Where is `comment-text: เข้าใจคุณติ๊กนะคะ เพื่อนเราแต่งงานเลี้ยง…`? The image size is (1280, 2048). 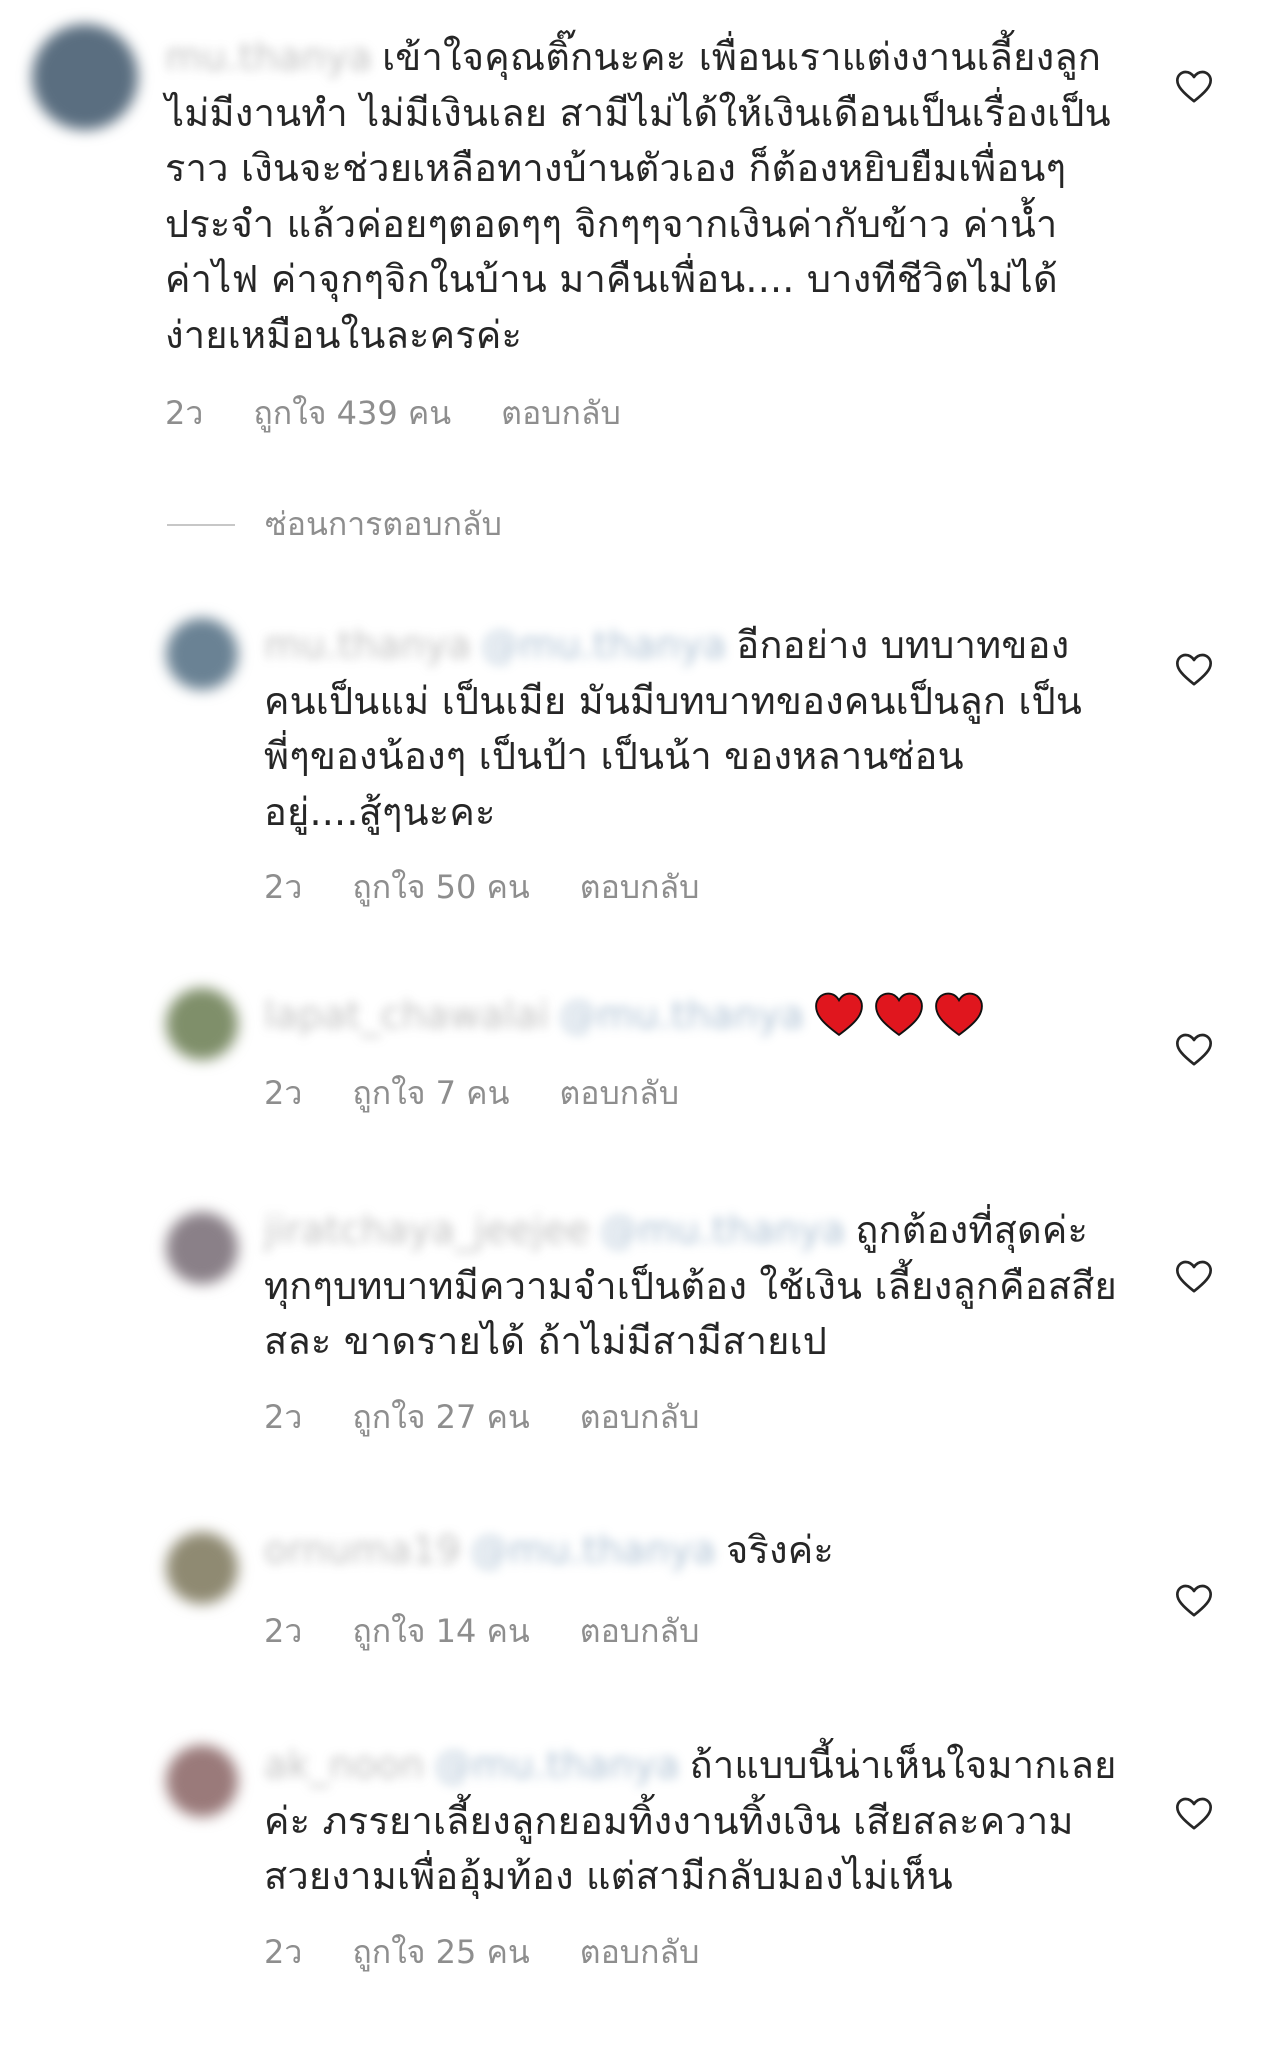 comment-text: เข้าใจคุณติ๊กนะคะ เพื่อนเราแต่งงานเลี้ยง… is located at coordinates (638, 196).